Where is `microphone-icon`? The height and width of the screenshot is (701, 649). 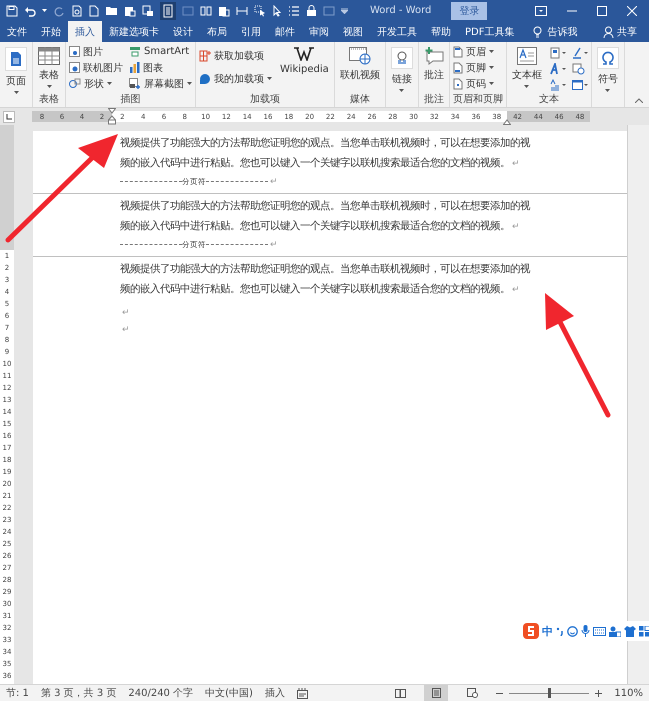 microphone-icon is located at coordinates (585, 631).